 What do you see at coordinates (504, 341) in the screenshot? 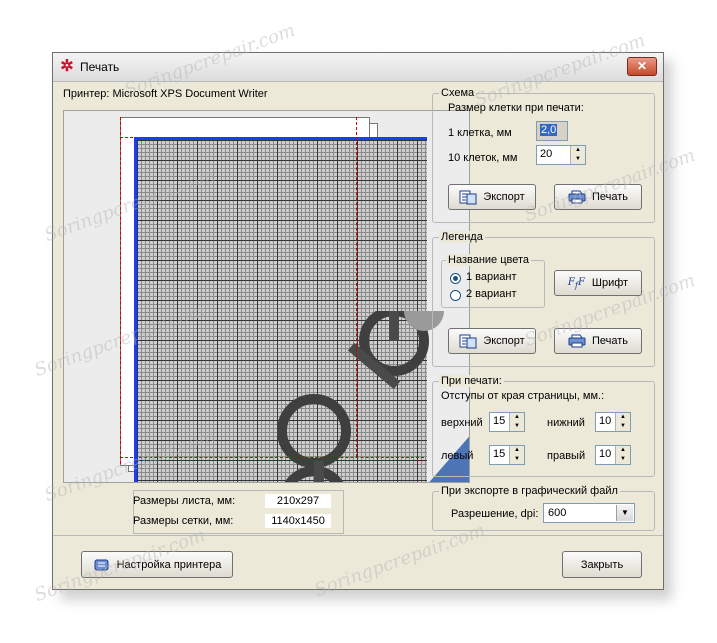
I see `legend-export-label: Экспорт` at bounding box center [504, 341].